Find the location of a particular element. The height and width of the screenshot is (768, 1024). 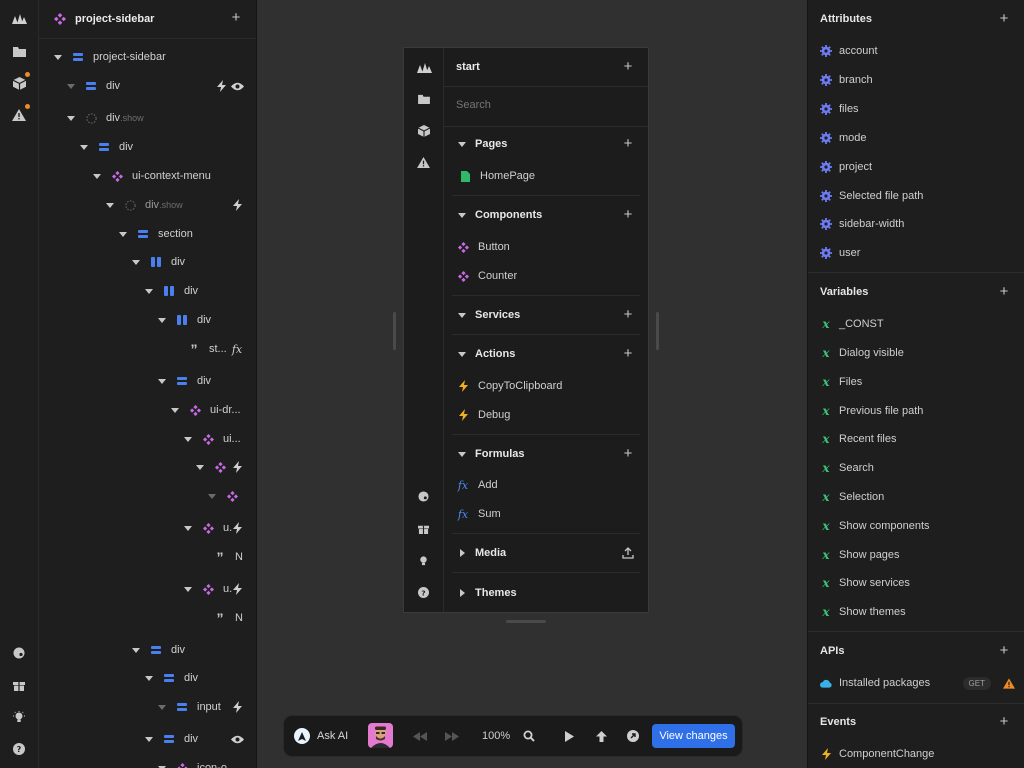

resize-handle-right is located at coordinates (657, 331).